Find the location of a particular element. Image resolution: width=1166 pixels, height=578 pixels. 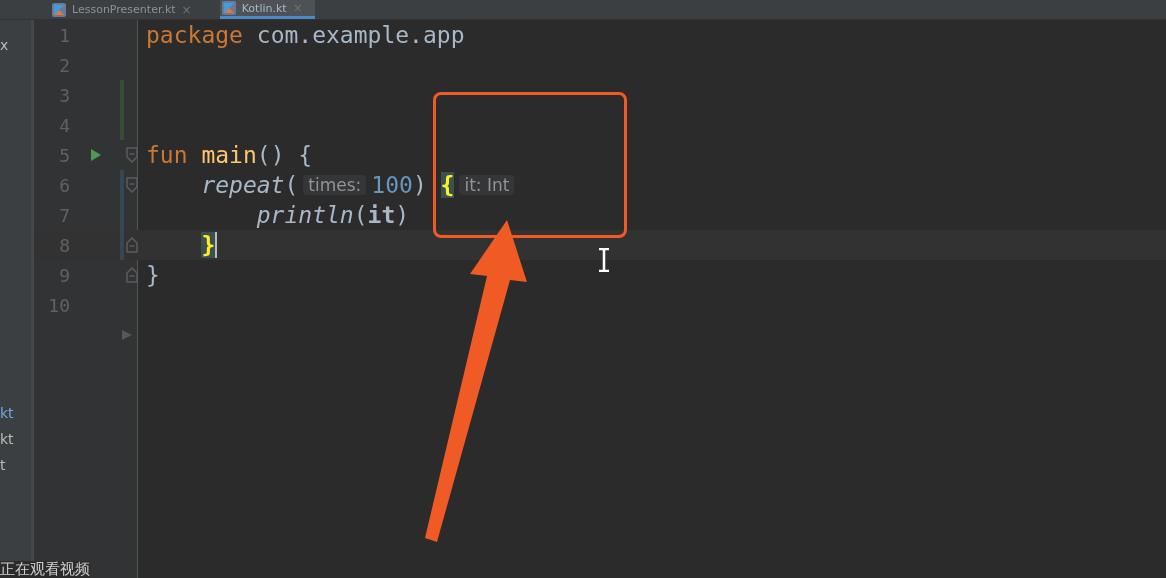

text-caret is located at coordinates (216, 245).